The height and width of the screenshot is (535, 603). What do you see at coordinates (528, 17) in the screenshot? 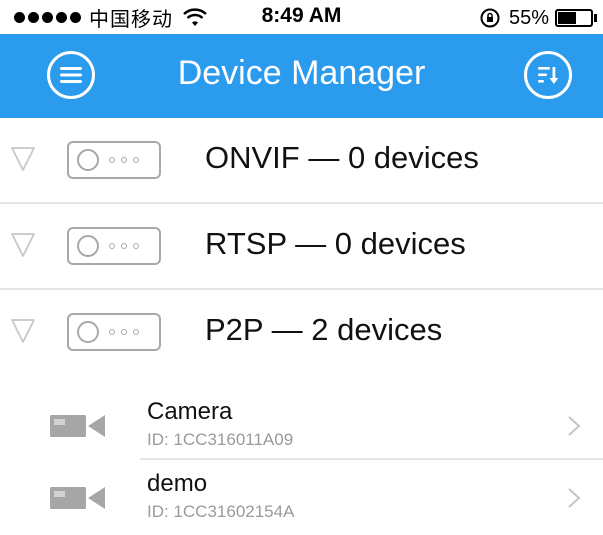
I see `battery-percentage: 55%` at bounding box center [528, 17].